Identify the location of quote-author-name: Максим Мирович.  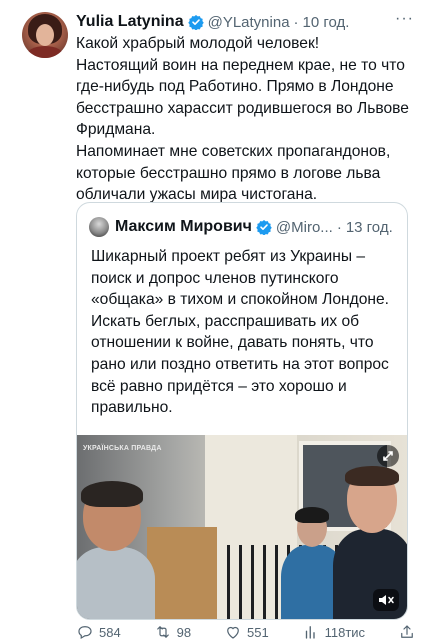
(183, 227).